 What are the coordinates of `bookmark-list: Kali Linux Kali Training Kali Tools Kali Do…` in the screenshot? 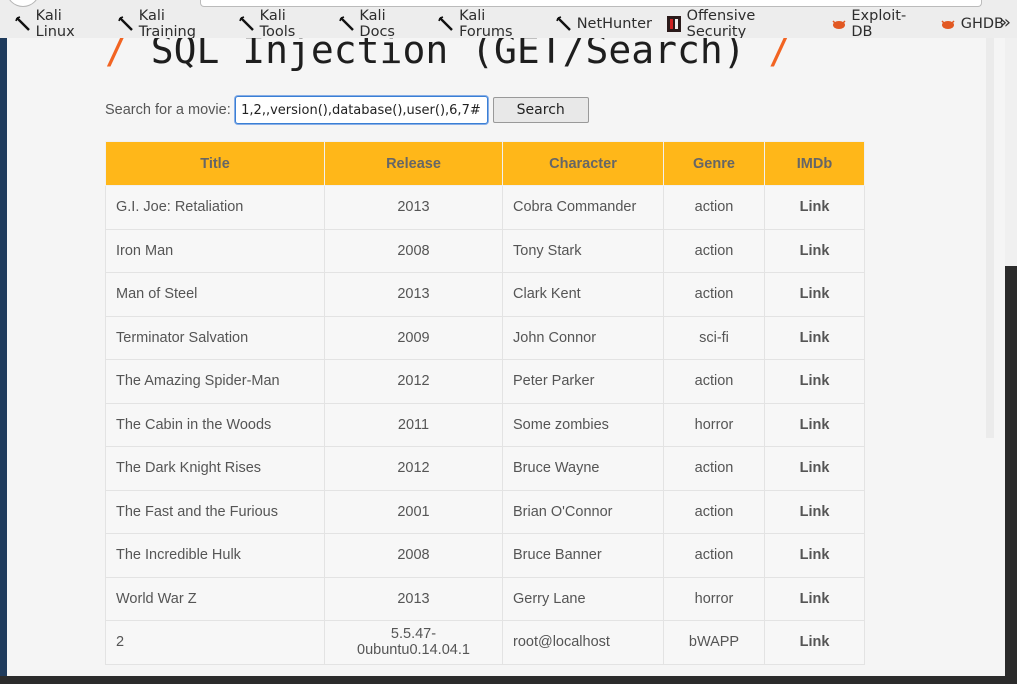 It's located at (515, 24).